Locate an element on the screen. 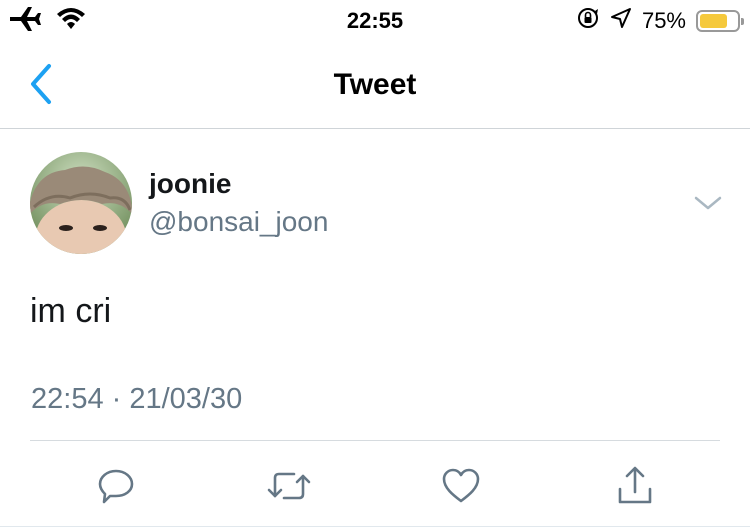  battery-icon is located at coordinates (720, 20).